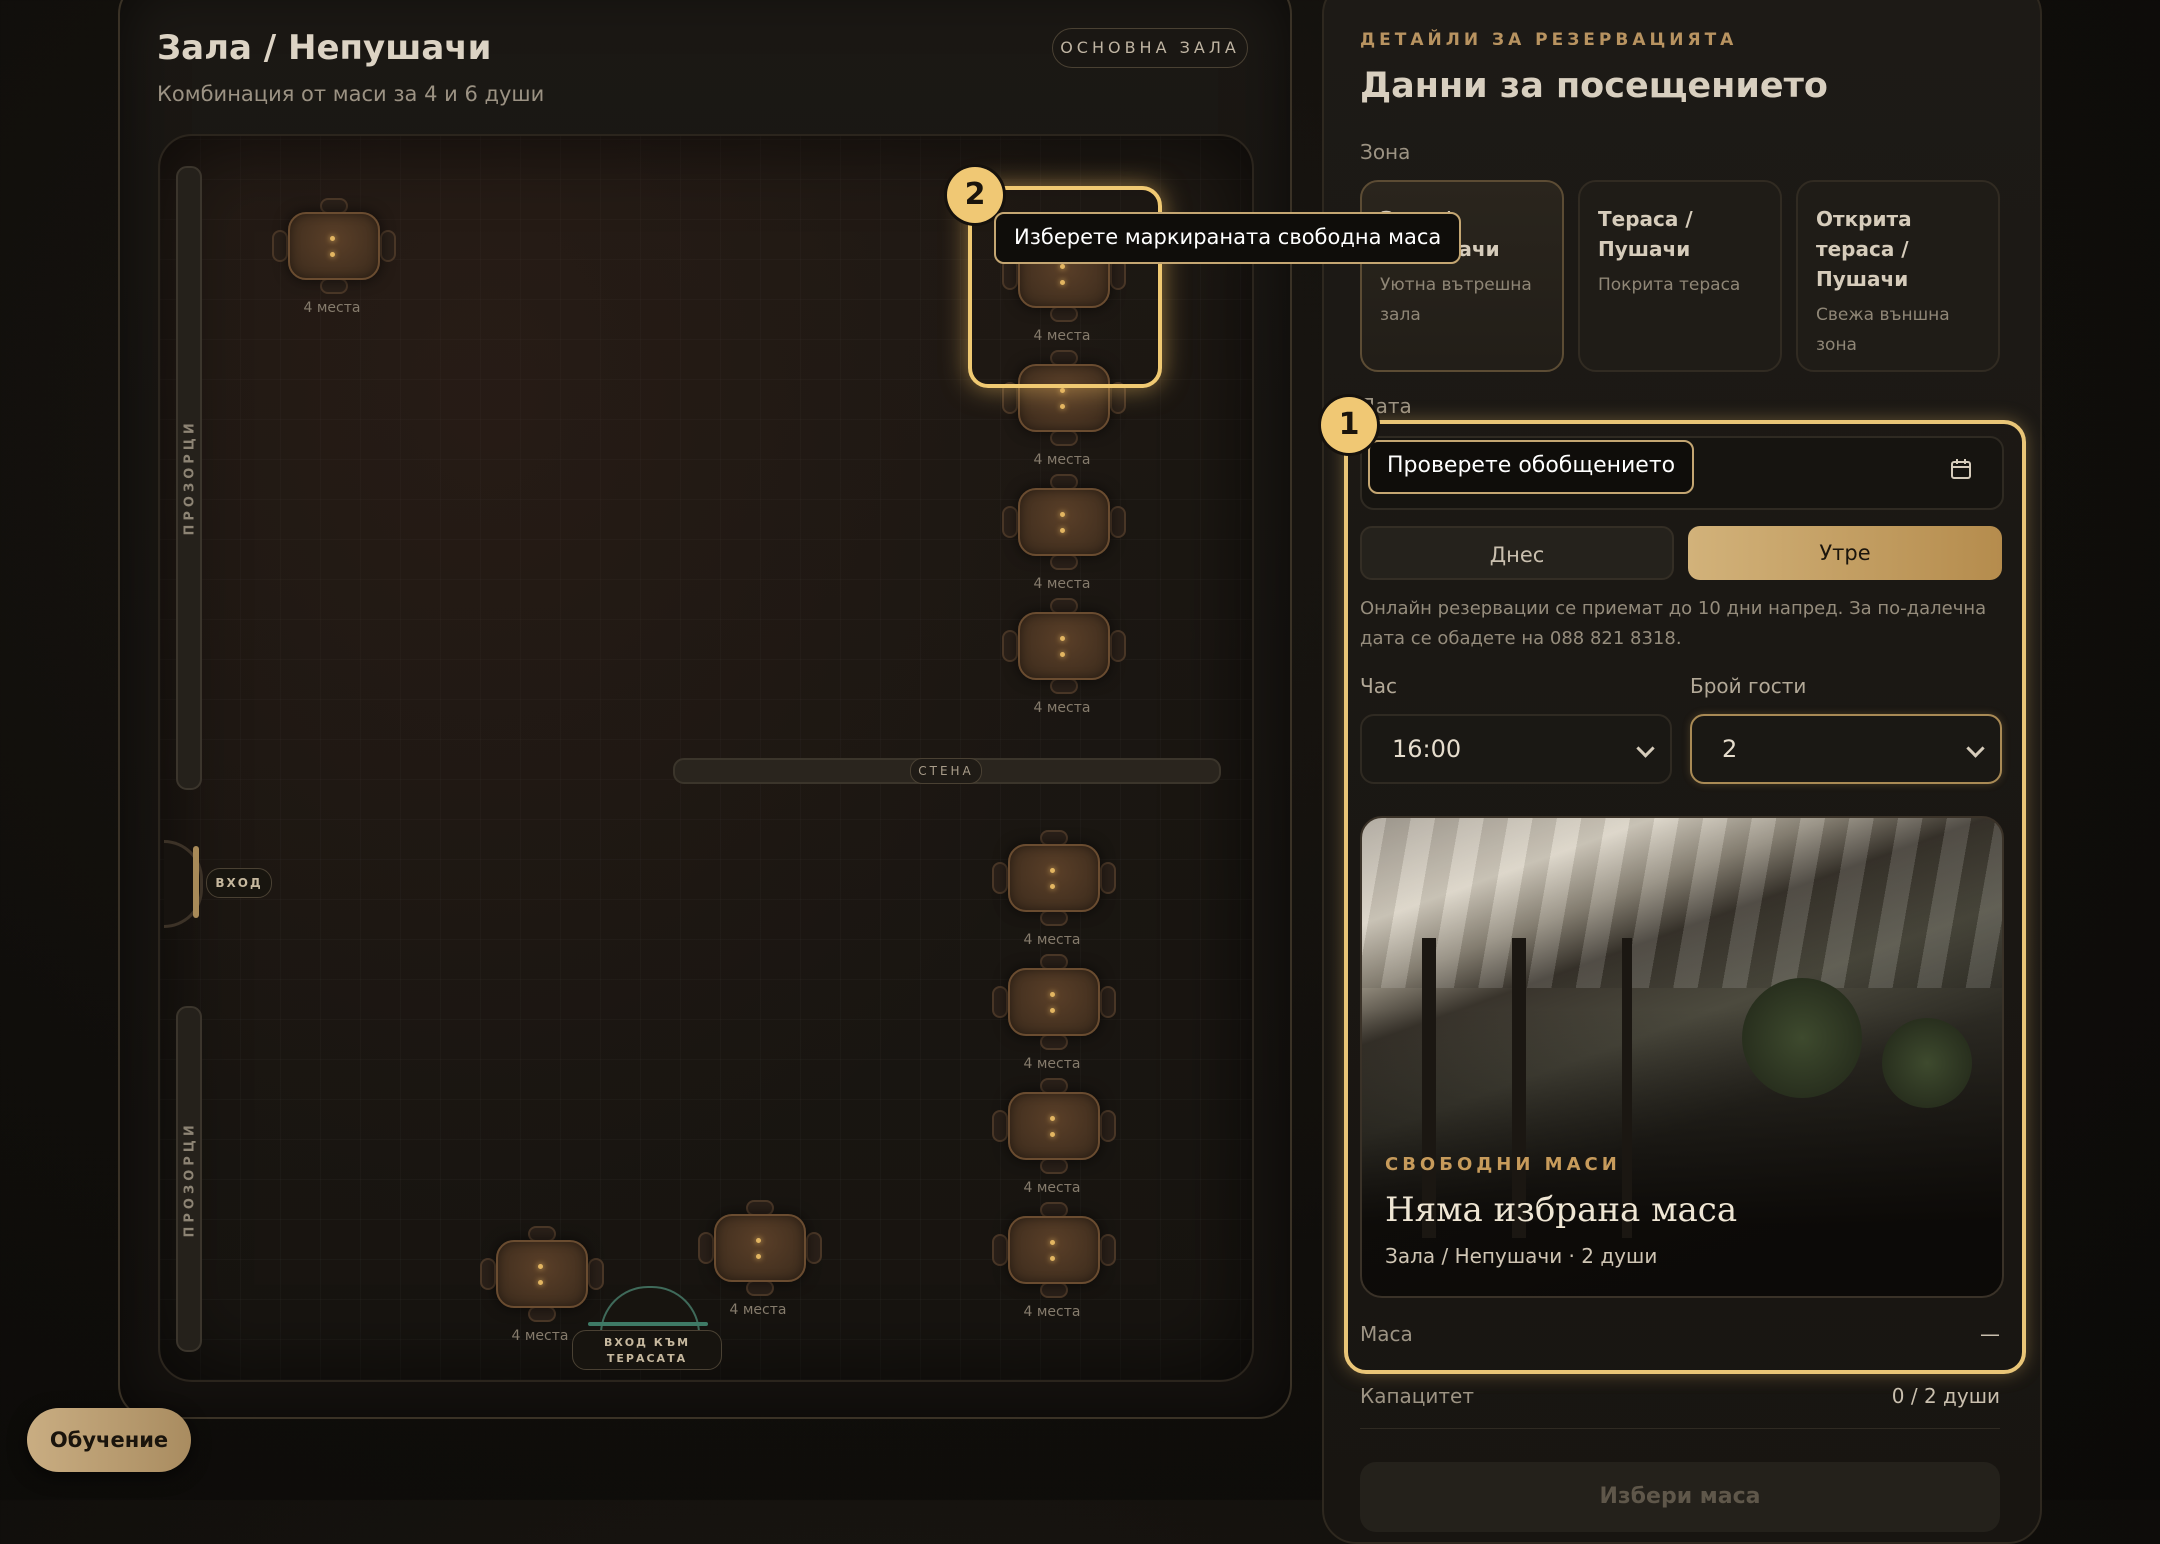 Image resolution: width=2160 pixels, height=1544 pixels. What do you see at coordinates (1846, 749) in the screenshot?
I see `guests-select: 2` at bounding box center [1846, 749].